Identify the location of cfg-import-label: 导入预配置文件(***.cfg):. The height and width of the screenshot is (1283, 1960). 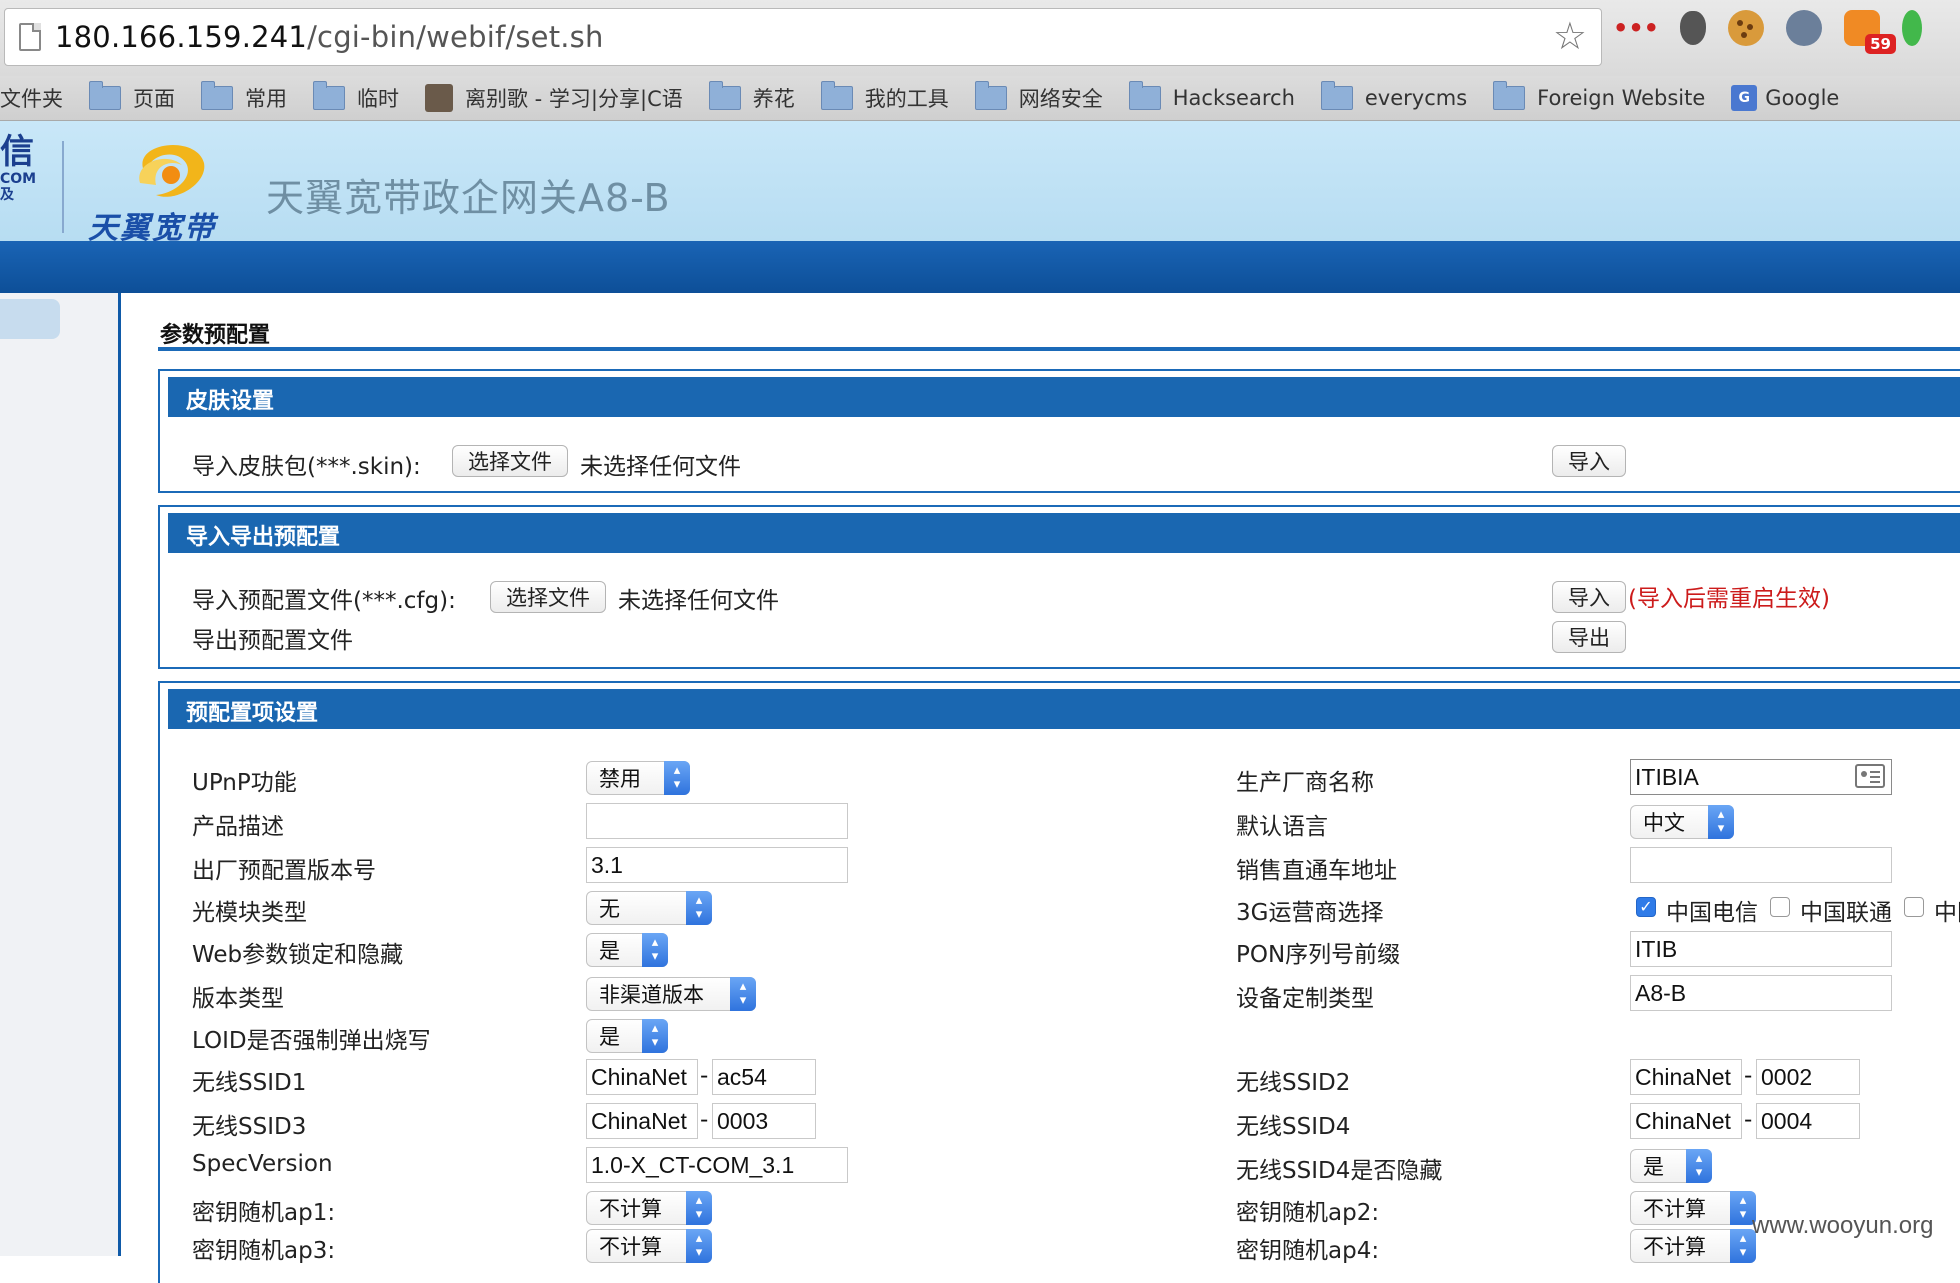
(324, 601).